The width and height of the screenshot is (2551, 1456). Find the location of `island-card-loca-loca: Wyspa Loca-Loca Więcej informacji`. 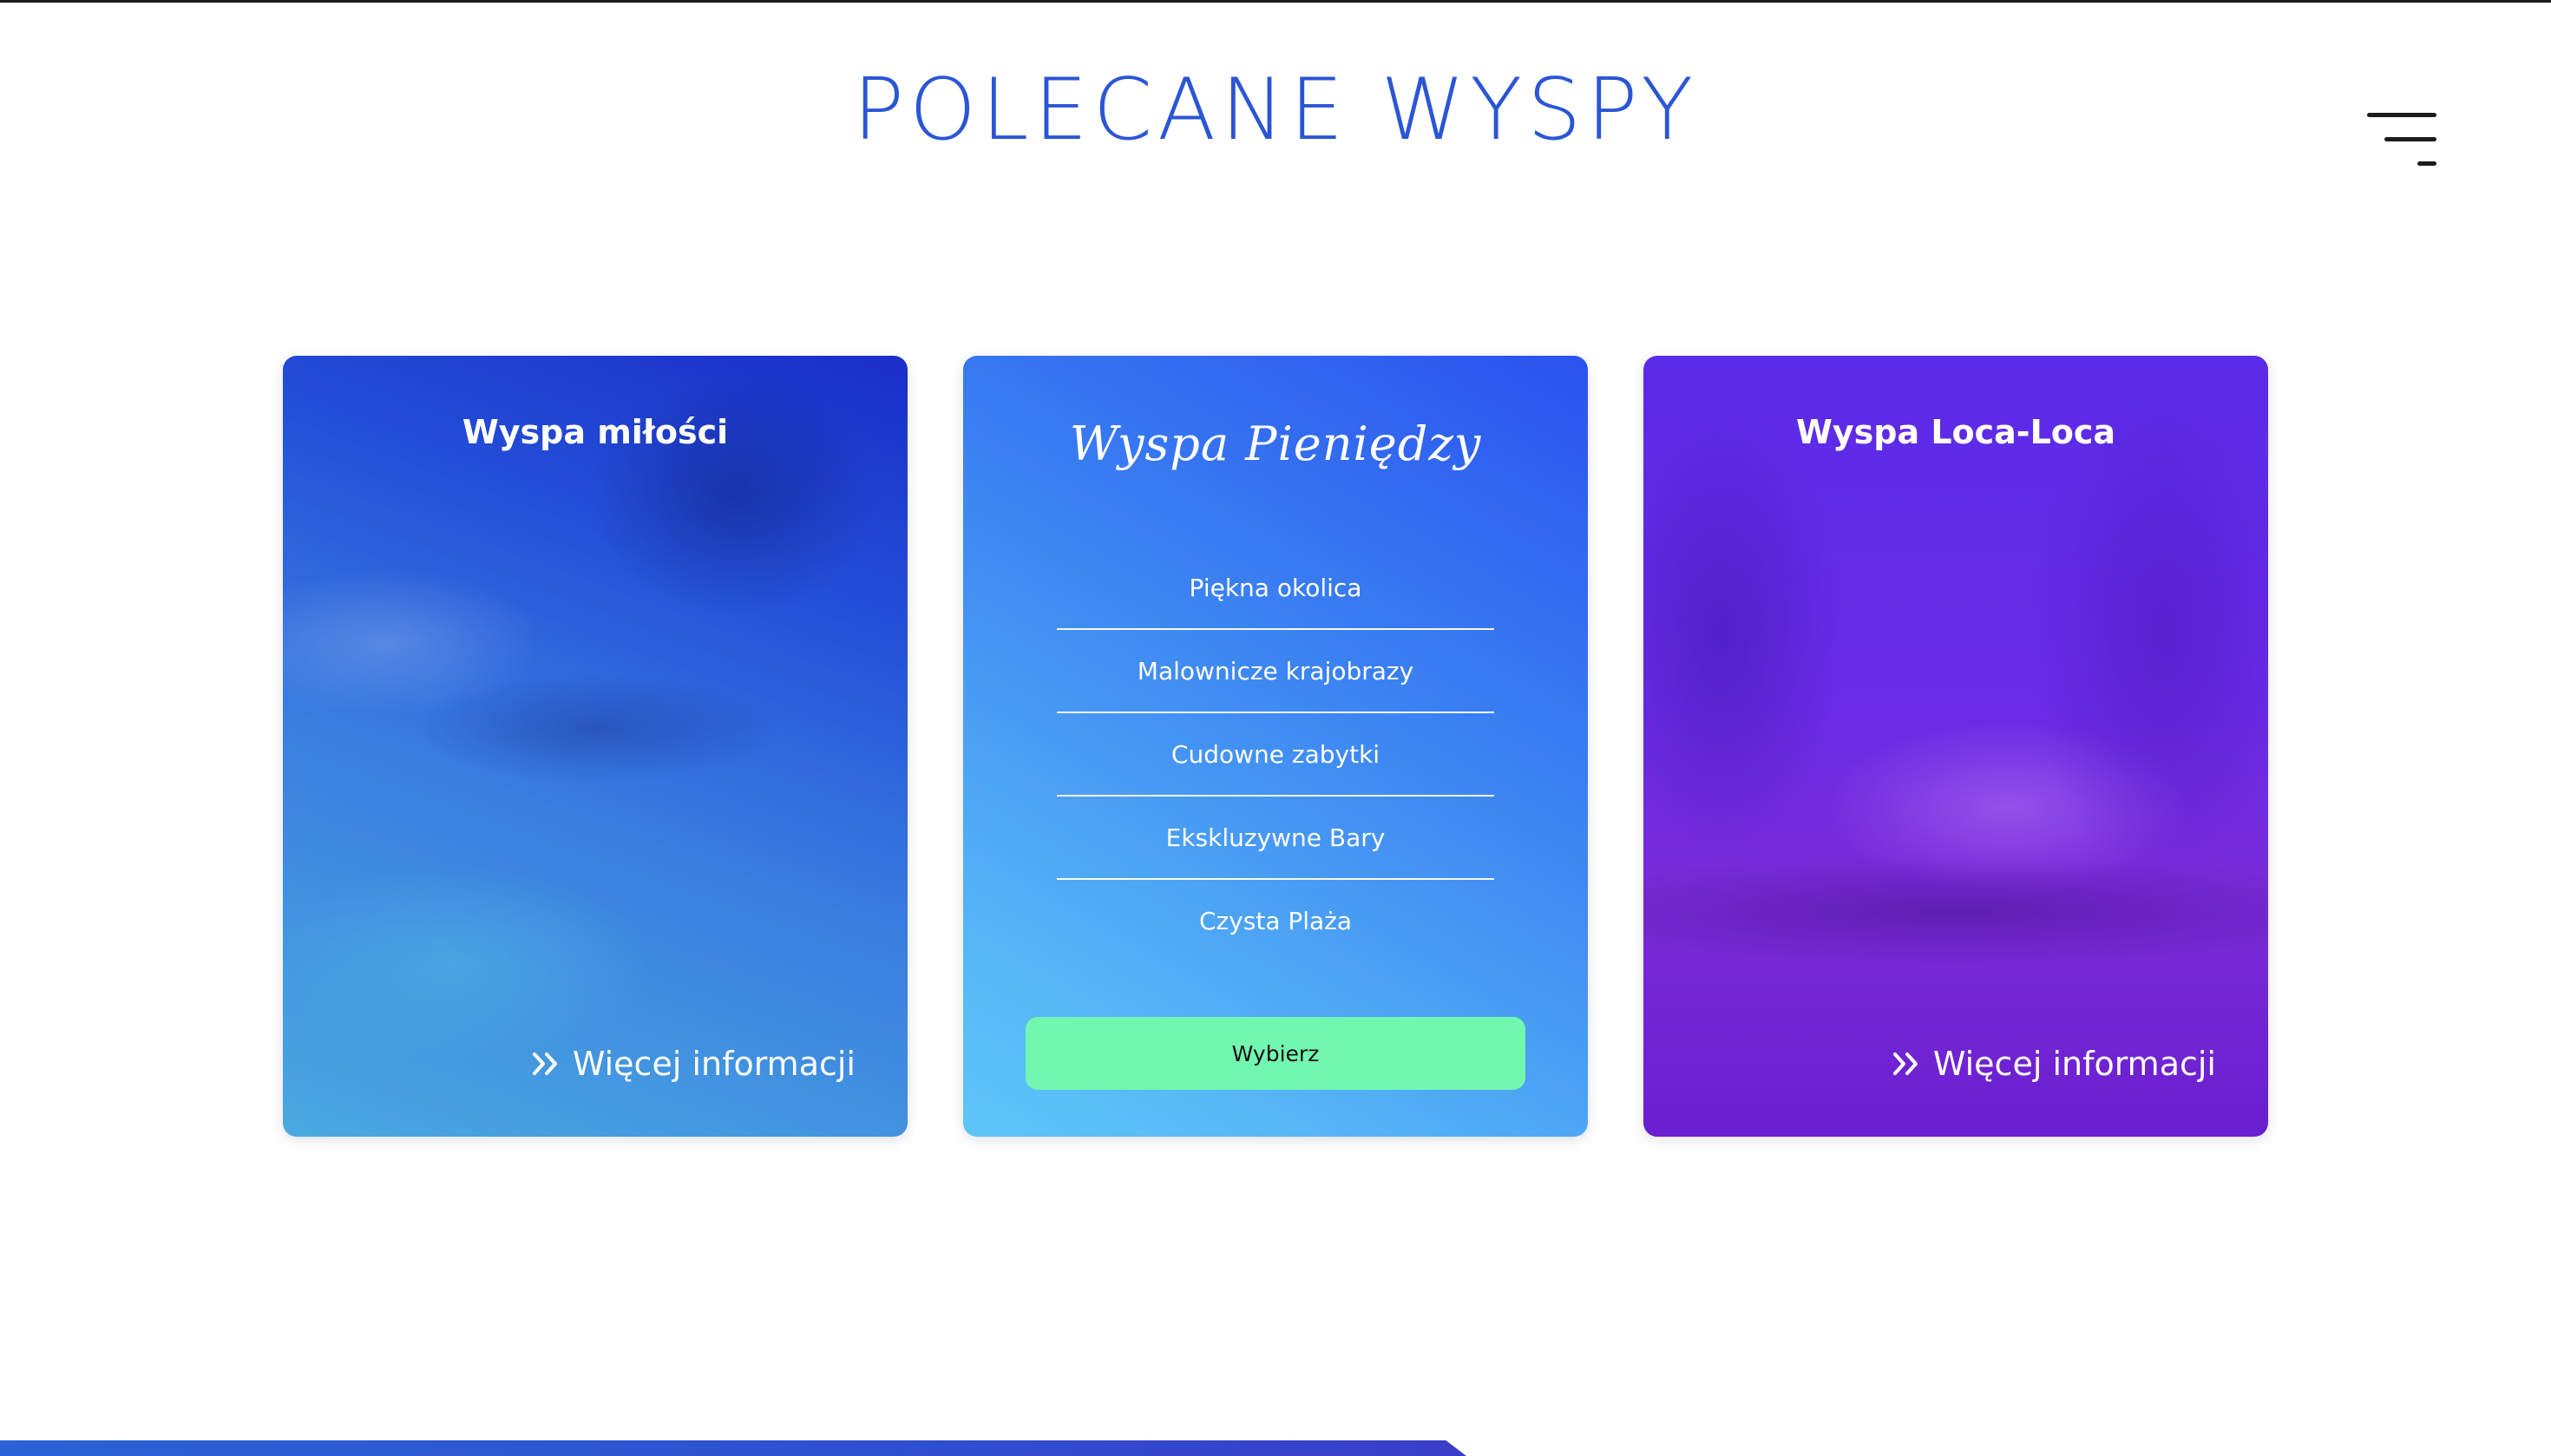

island-card-loca-loca: Wyspa Loca-Loca Więcej informacji is located at coordinates (1955, 746).